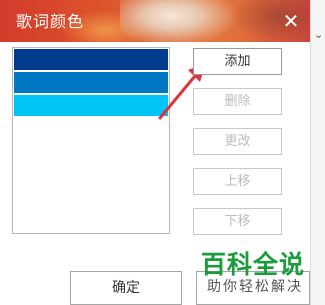 This screenshot has height=305, width=325. Describe the element at coordinates (237, 141) in the screenshot. I see `change-button: 更改` at that location.